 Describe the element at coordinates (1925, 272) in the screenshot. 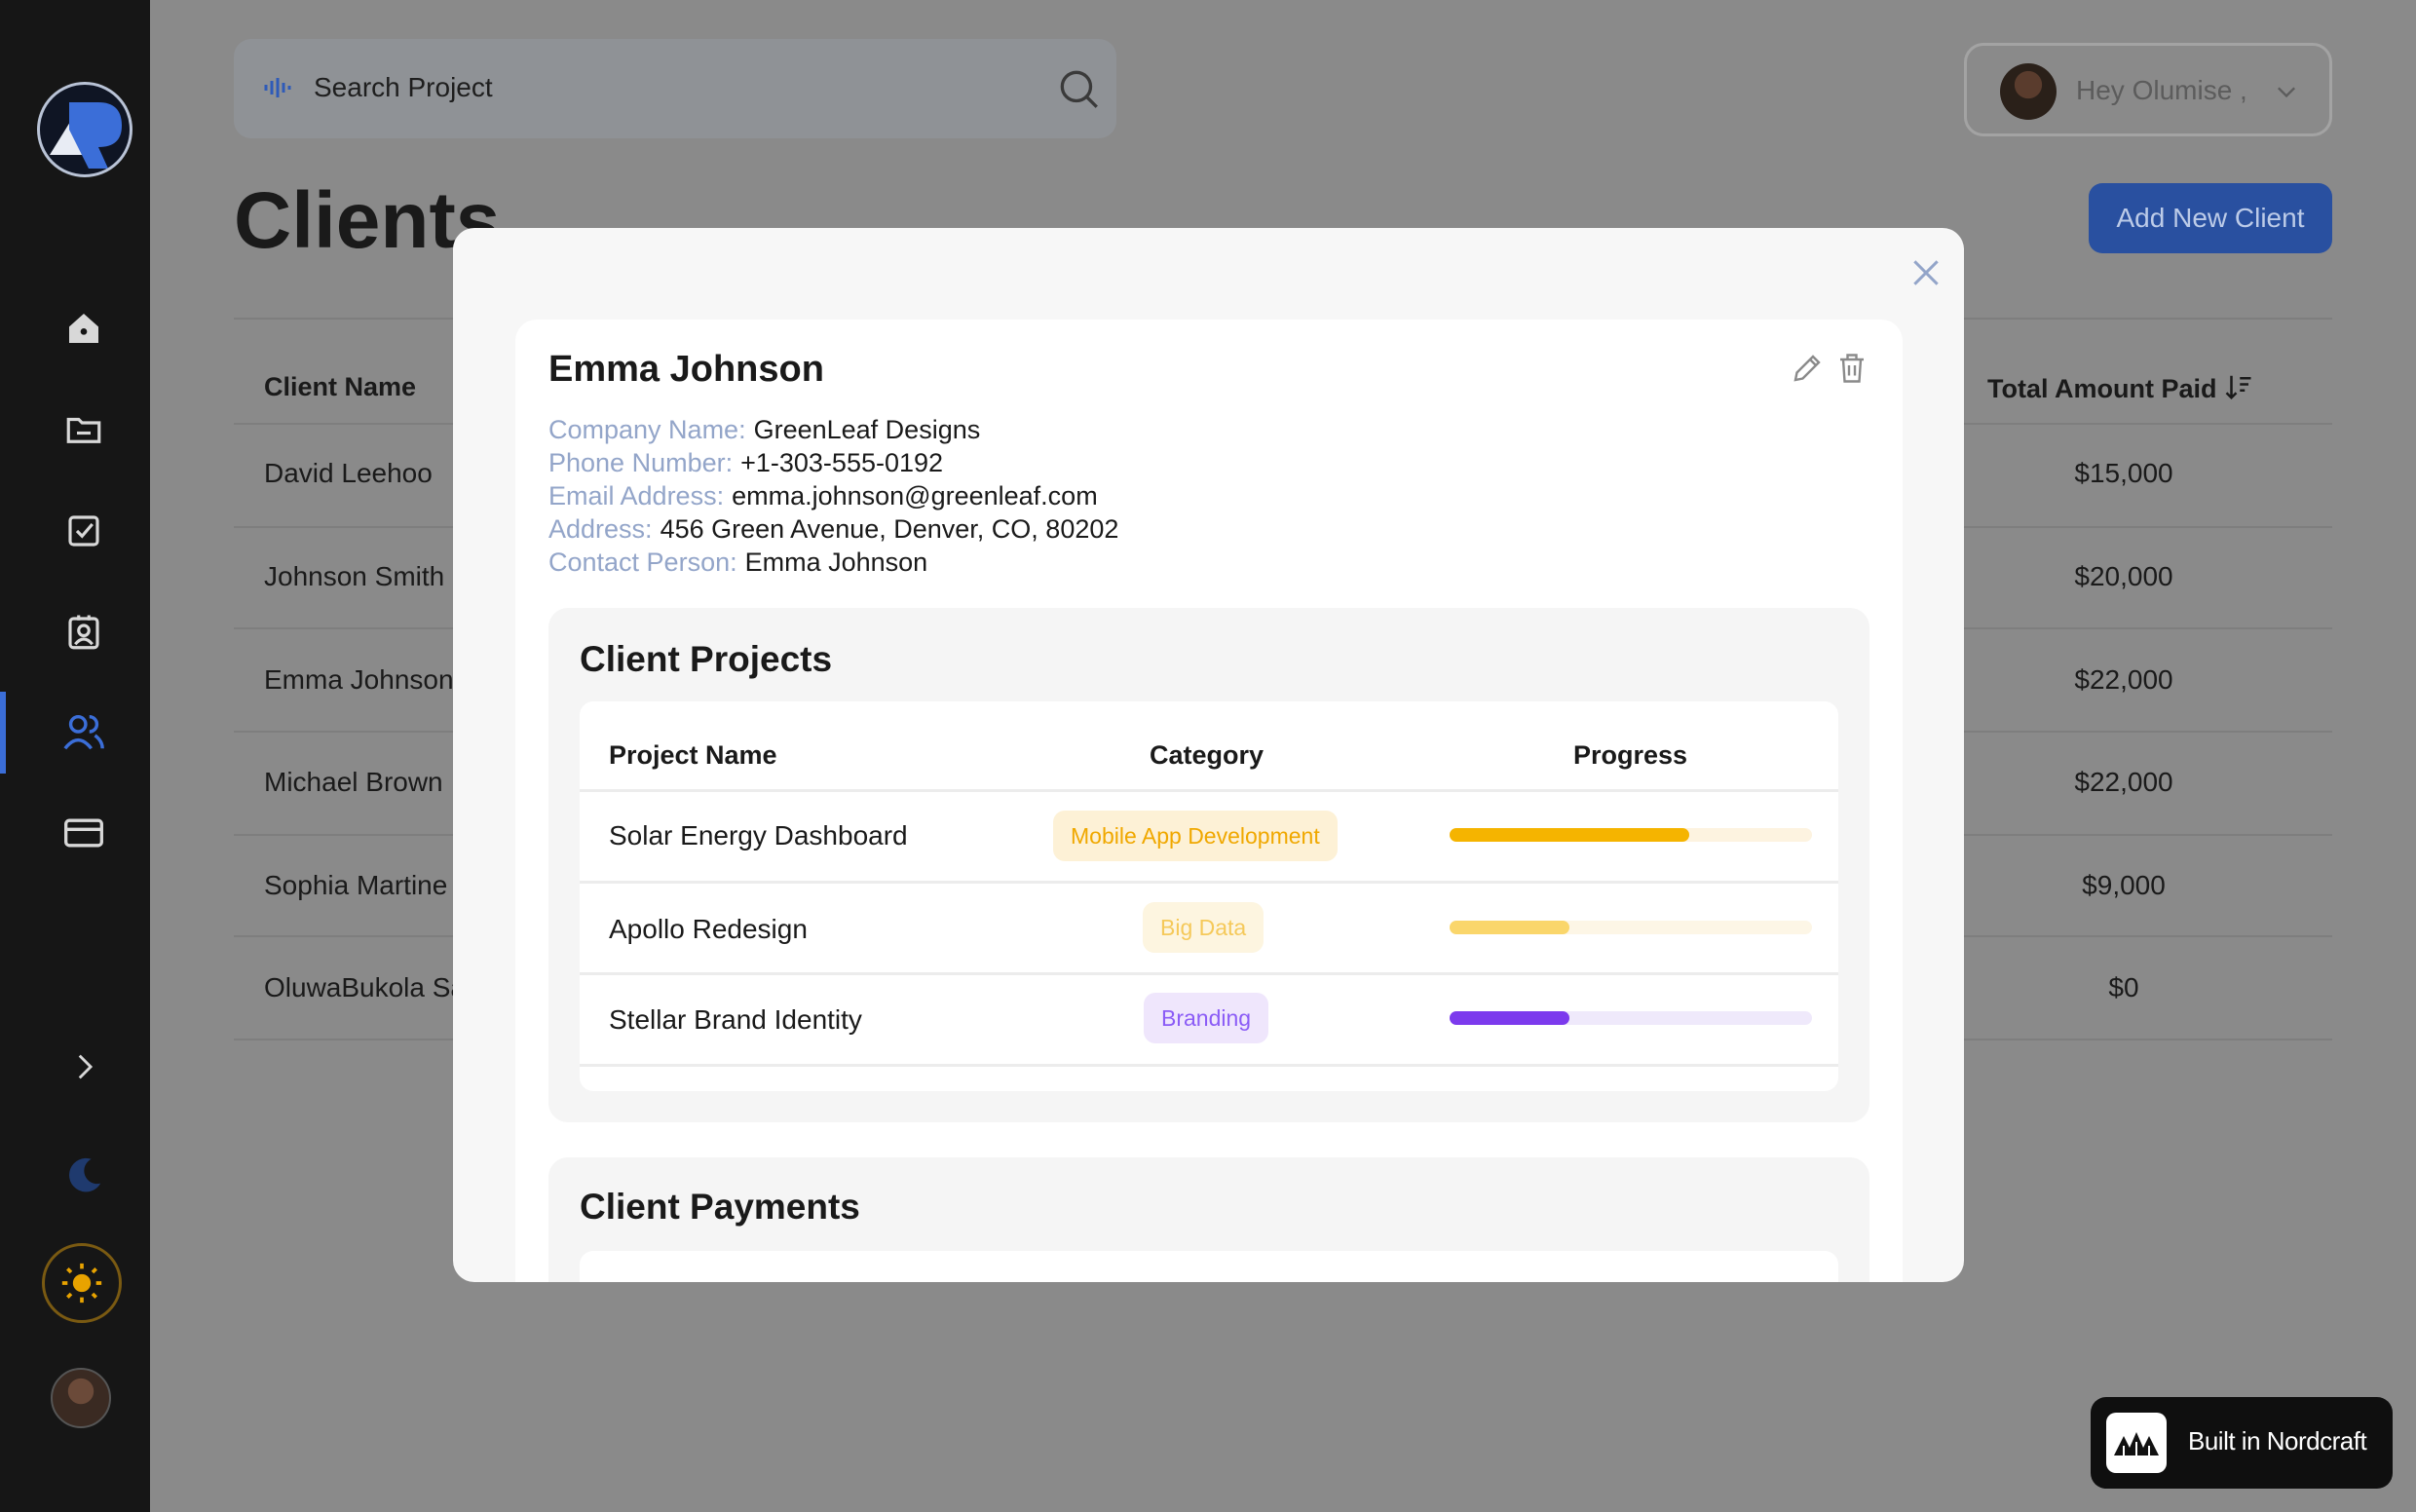

I see `close-icon` at that location.